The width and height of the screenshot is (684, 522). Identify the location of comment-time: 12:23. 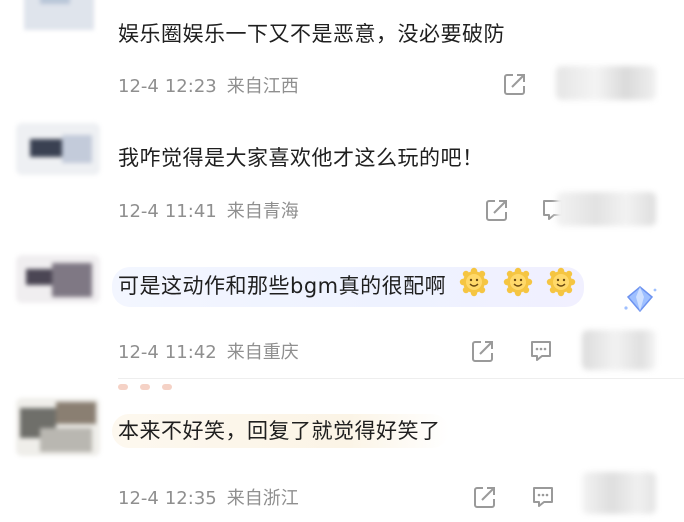
(190, 86).